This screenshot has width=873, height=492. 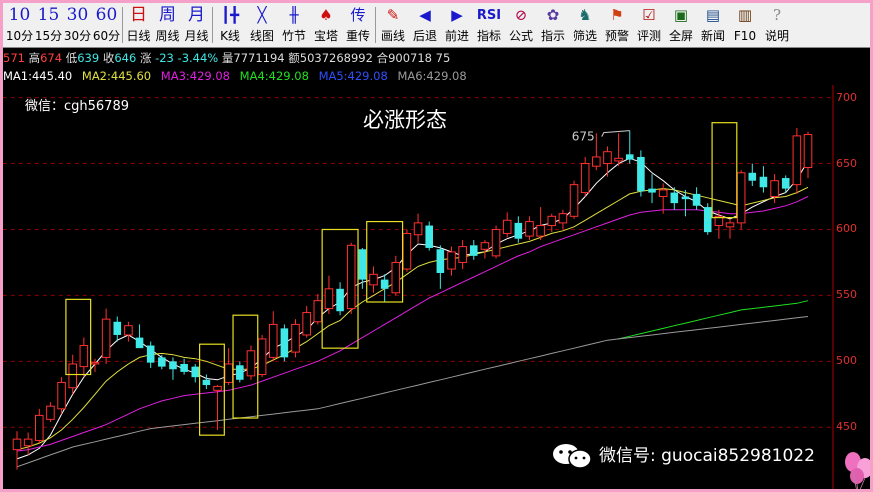 What do you see at coordinates (615, 133) in the screenshot?
I see `peak-marker-line` at bounding box center [615, 133].